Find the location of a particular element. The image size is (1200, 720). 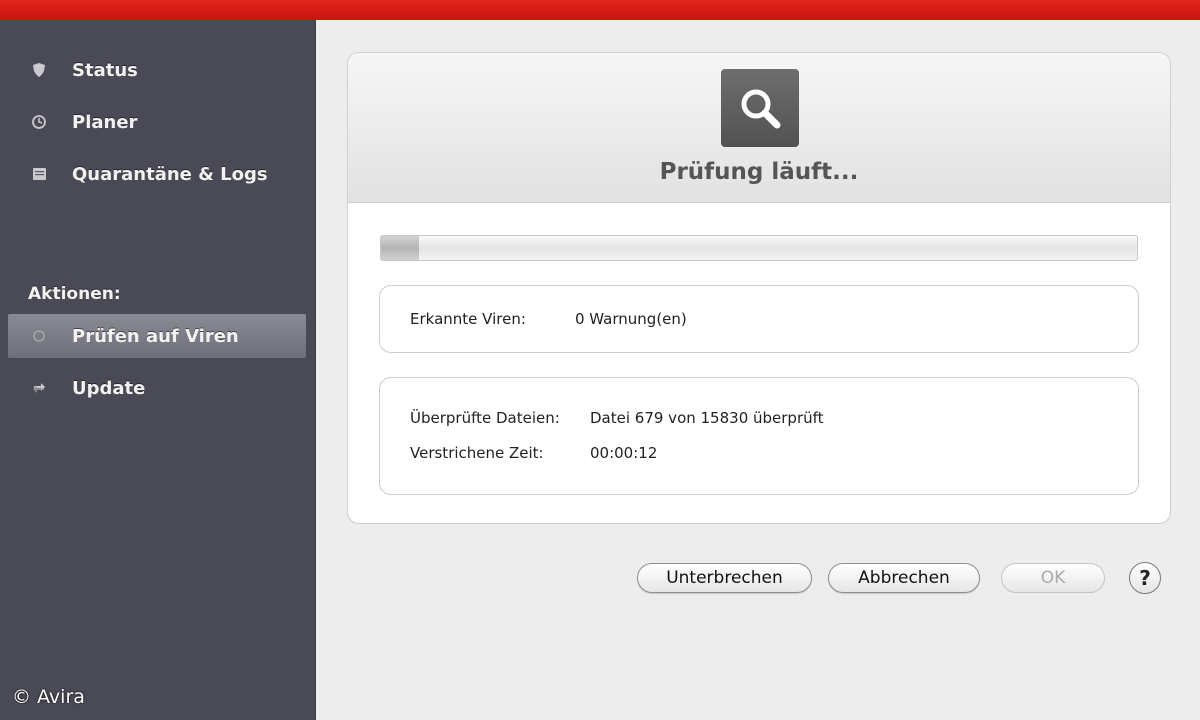

ok-button: OK is located at coordinates (1053, 578).